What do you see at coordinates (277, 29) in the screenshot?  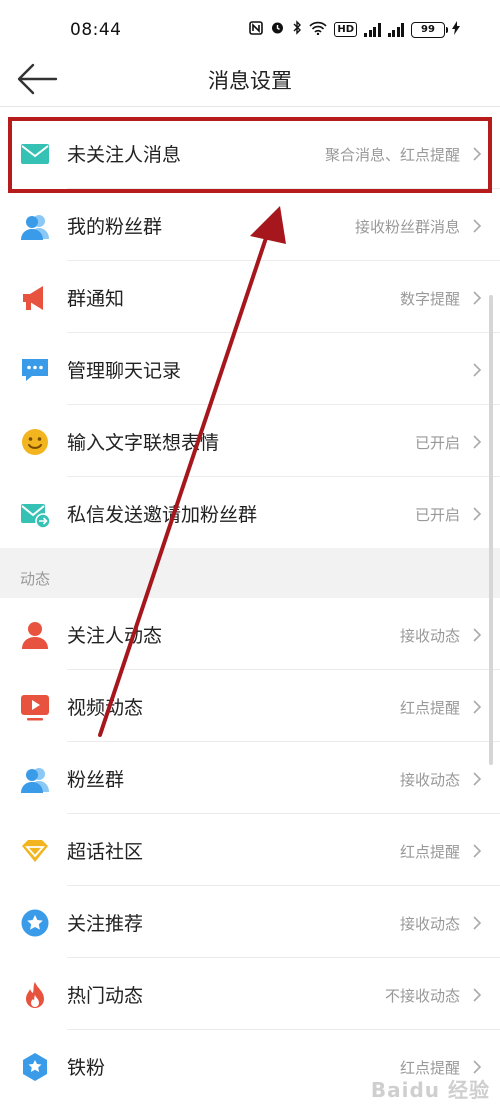 I see `alarm-icon` at bounding box center [277, 29].